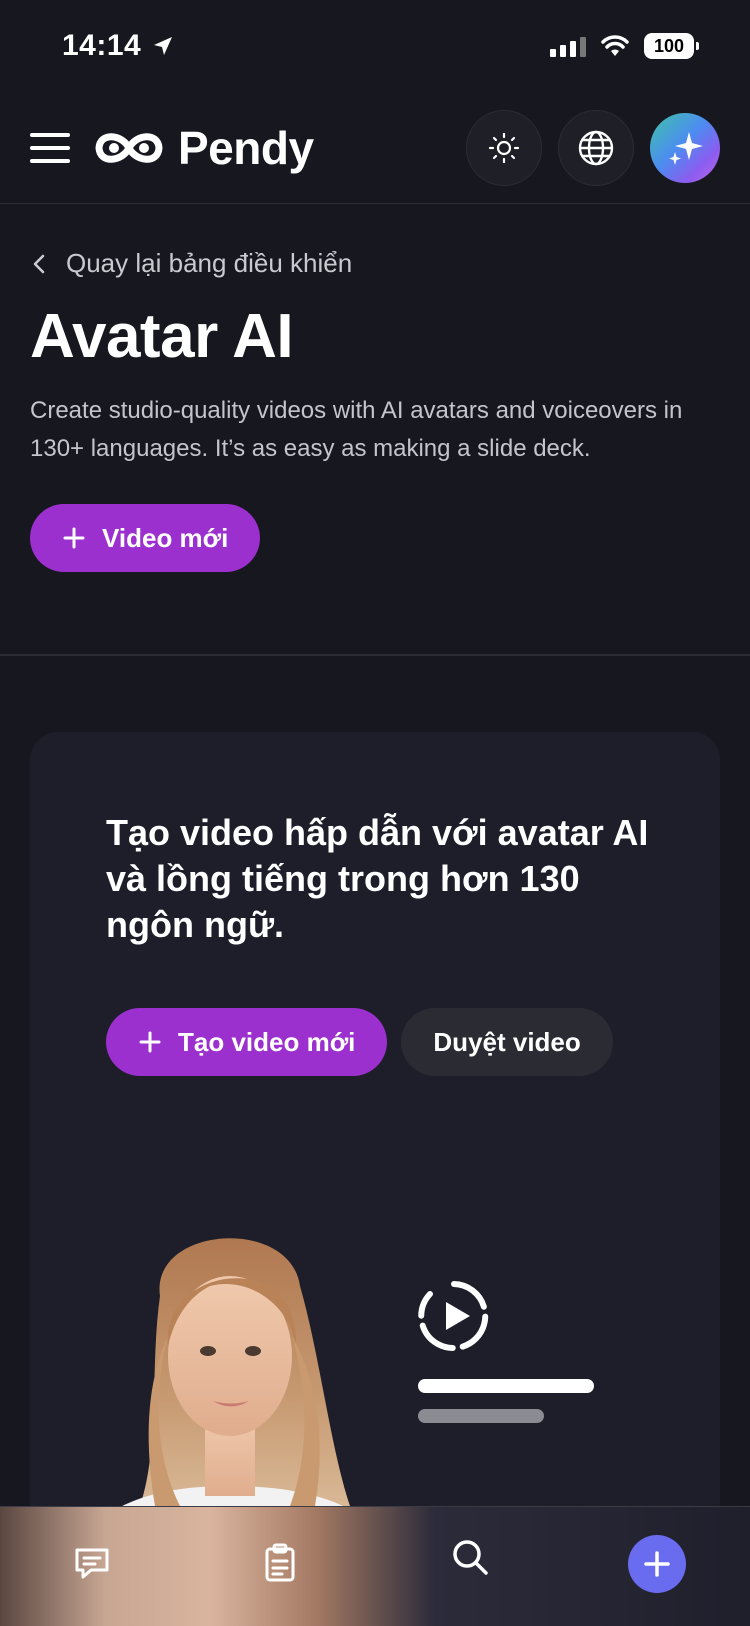  I want to click on nav-chat-button, so click(92, 1563).